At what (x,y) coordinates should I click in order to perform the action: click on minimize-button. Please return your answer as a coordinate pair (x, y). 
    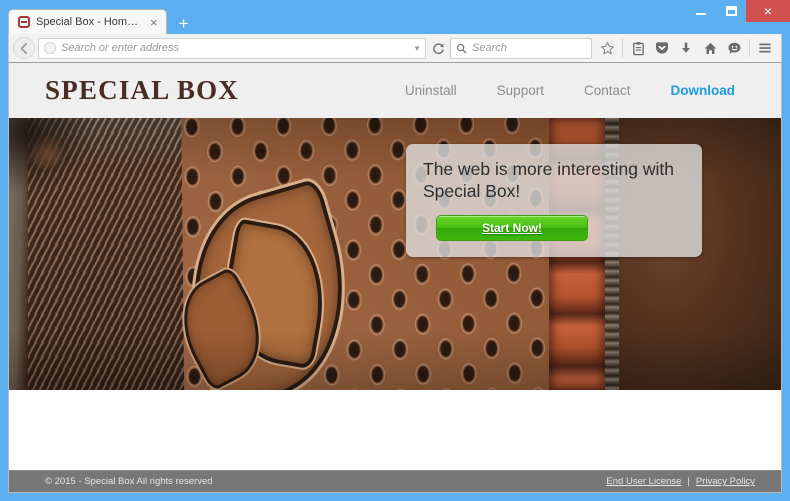
    Looking at the image, I should click on (701, 11).